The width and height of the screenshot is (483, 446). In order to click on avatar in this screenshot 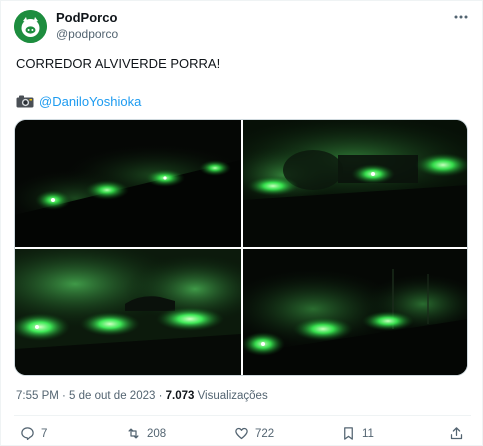, I will do `click(30, 26)`.